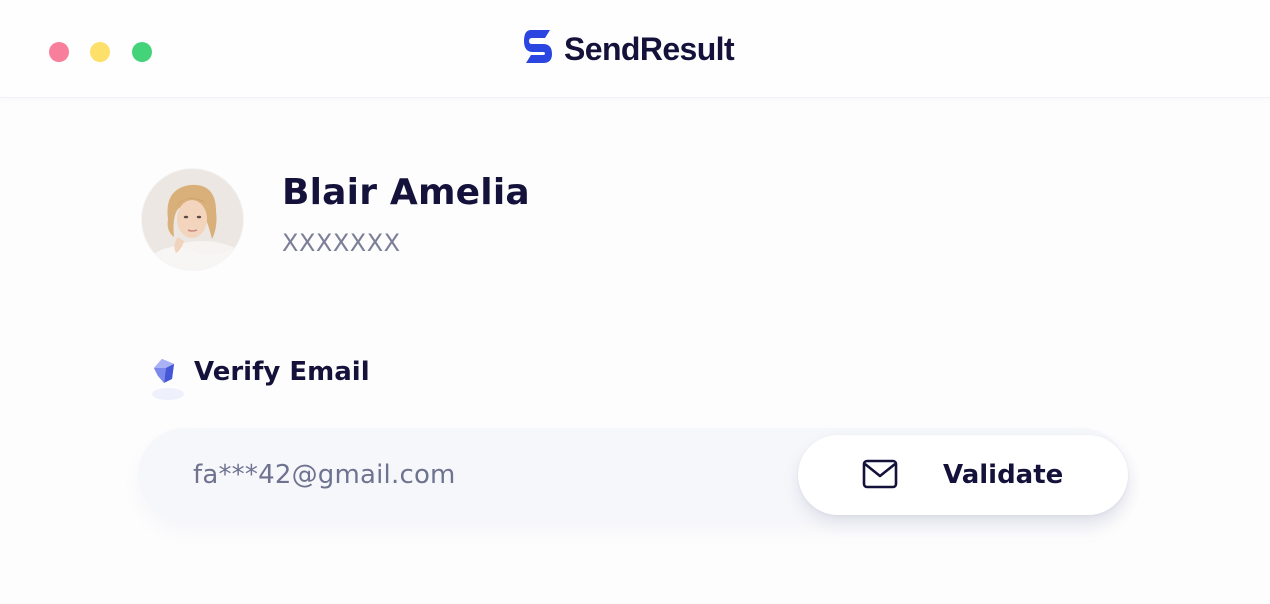 This screenshot has height=604, width=1270. What do you see at coordinates (880, 474) in the screenshot?
I see `mail-icon` at bounding box center [880, 474].